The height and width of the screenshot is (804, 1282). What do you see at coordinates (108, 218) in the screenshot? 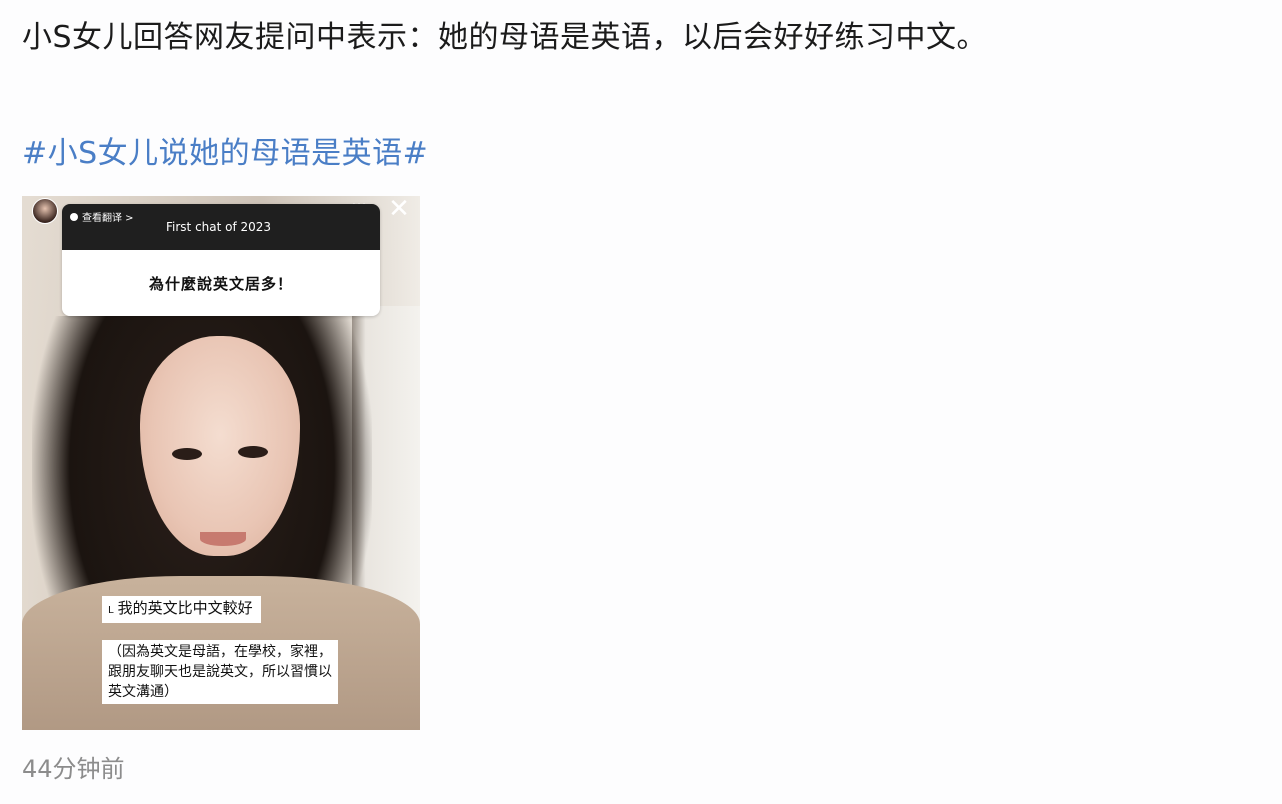
I see `translate-text: 查看翻译 >` at bounding box center [108, 218].